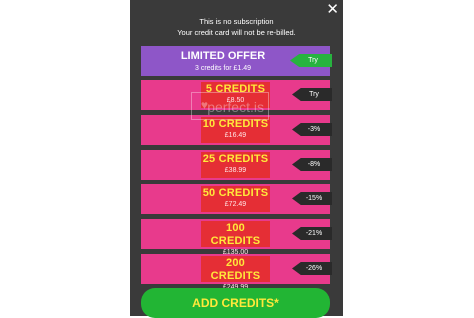 This screenshot has height=318, width=474. I want to click on package-100-credits: 100 CREDITS £135.00 -21%, so click(236, 237).